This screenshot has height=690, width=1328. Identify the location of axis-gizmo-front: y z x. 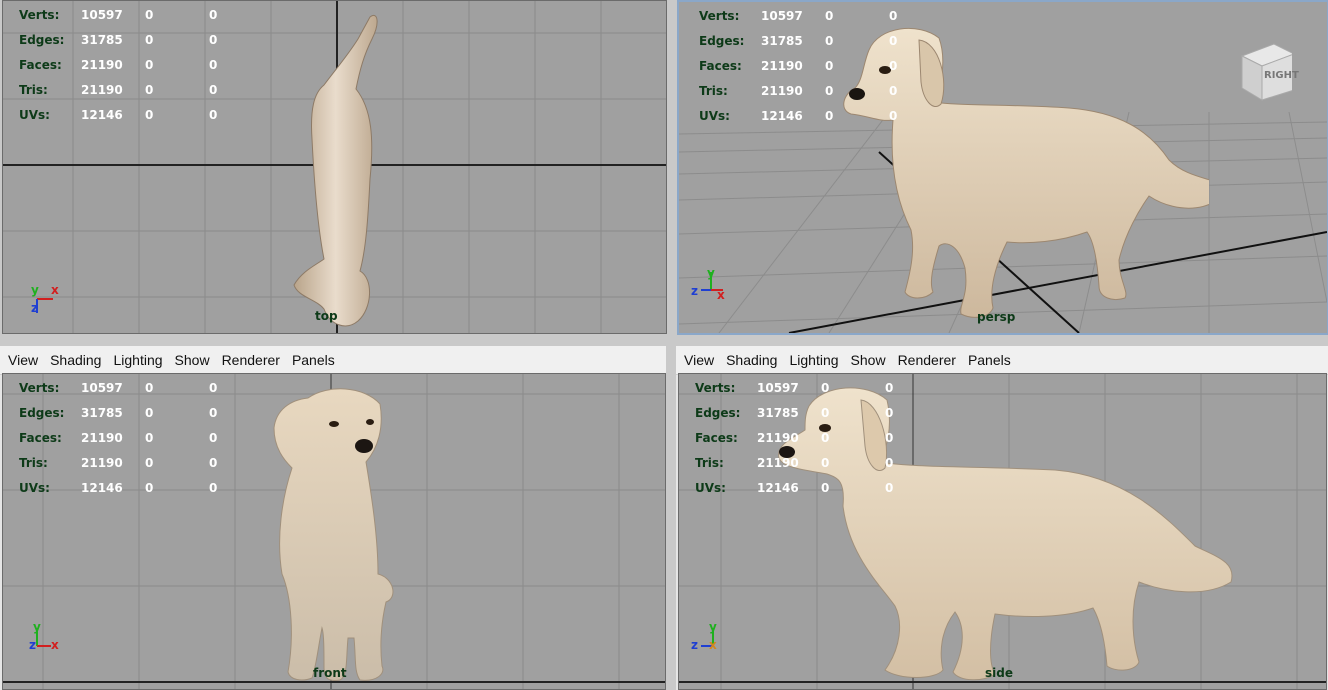
(43, 640).